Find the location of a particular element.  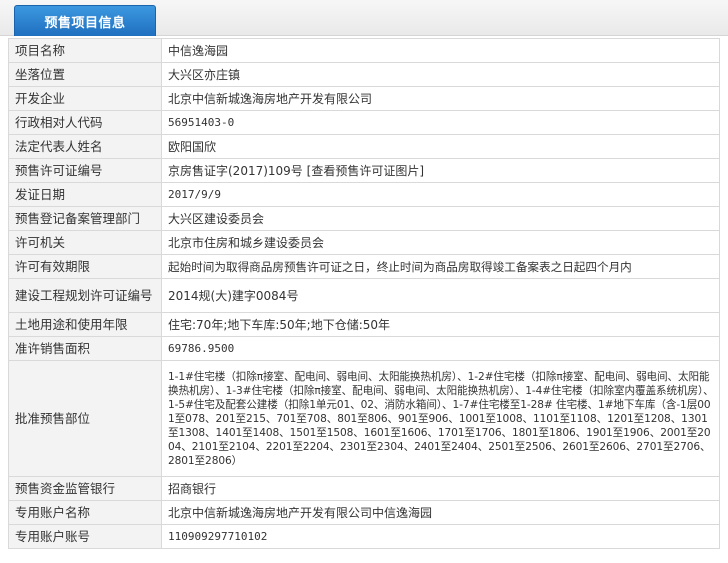

table-row: 土地用途和使用年限 住宅:70年;地下车库:50年;地下仓储:50年 is located at coordinates (364, 324).